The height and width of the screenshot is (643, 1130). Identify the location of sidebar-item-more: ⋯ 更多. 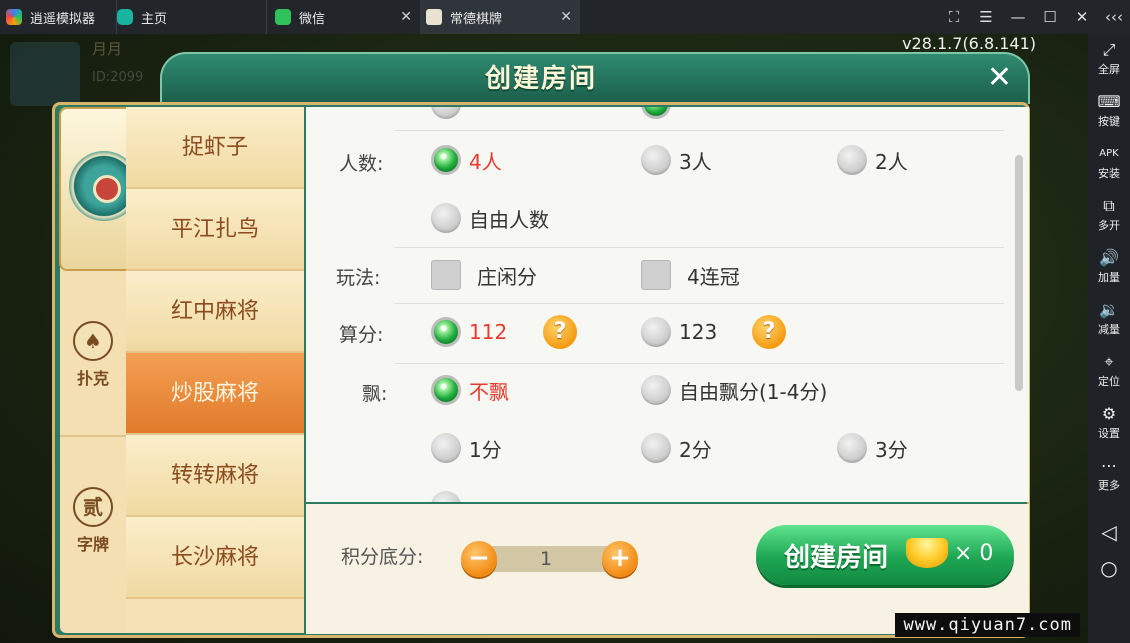
(1109, 474).